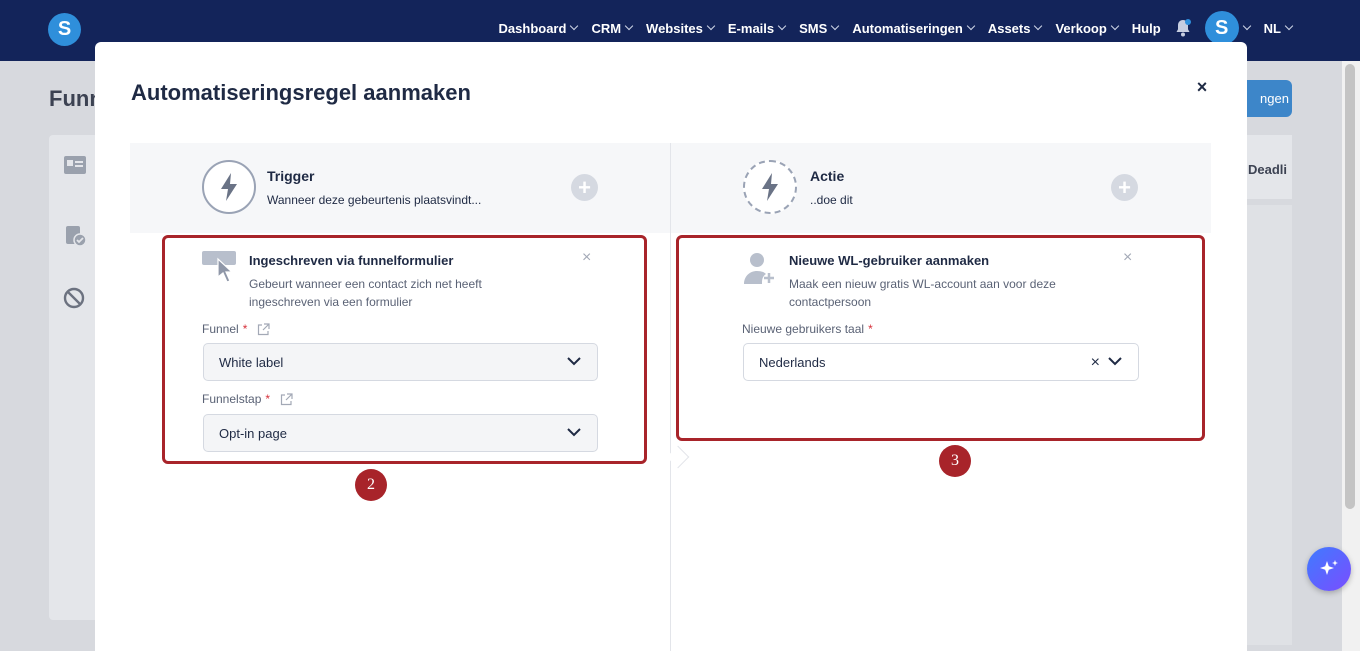  I want to click on label-text: Funnel, so click(220, 329).